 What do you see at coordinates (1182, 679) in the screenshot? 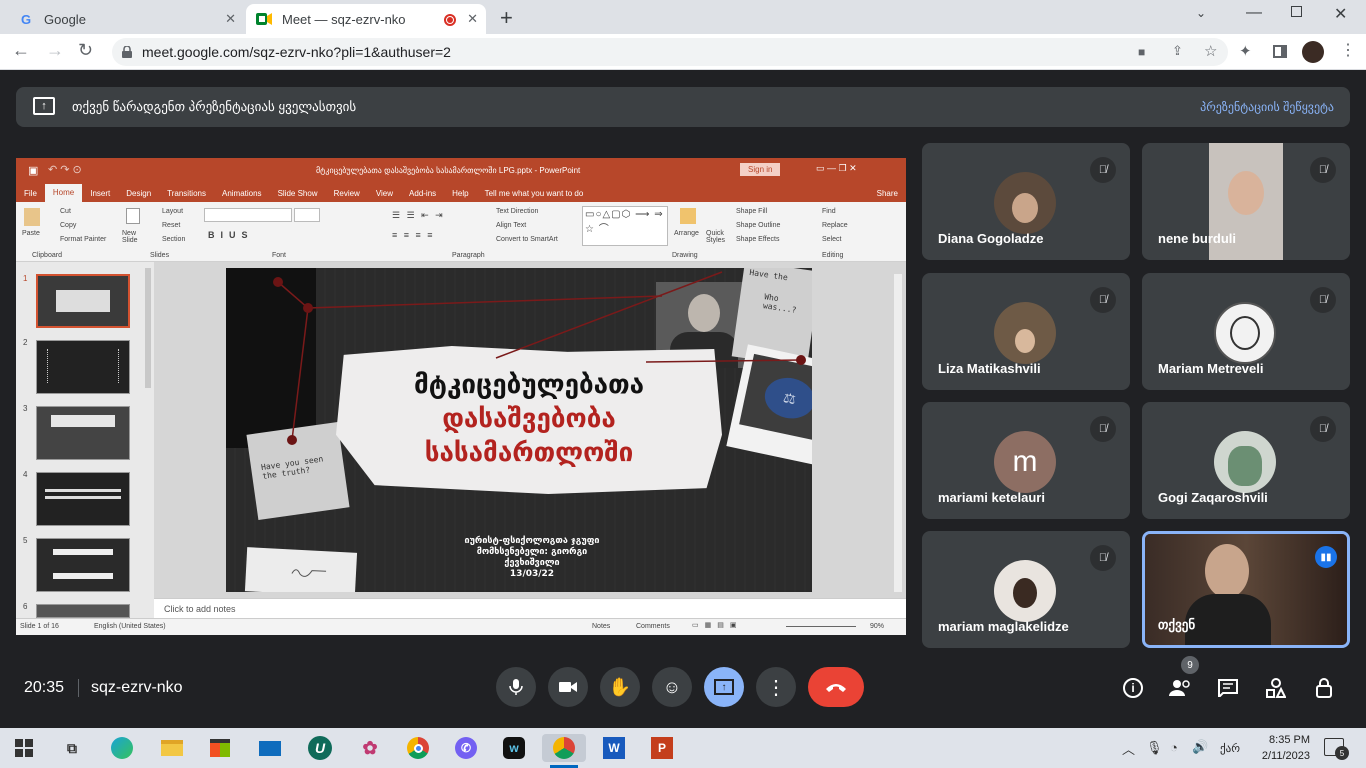
I see `people-button: 9` at bounding box center [1182, 679].